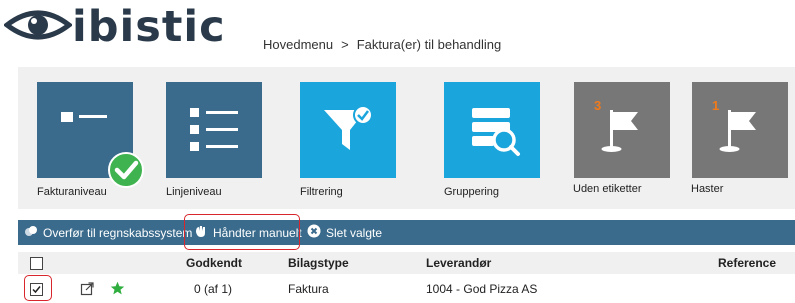 This screenshot has height=303, width=795. Describe the element at coordinates (607, 189) in the screenshot. I see `tile-label: Uden etiketter` at that location.